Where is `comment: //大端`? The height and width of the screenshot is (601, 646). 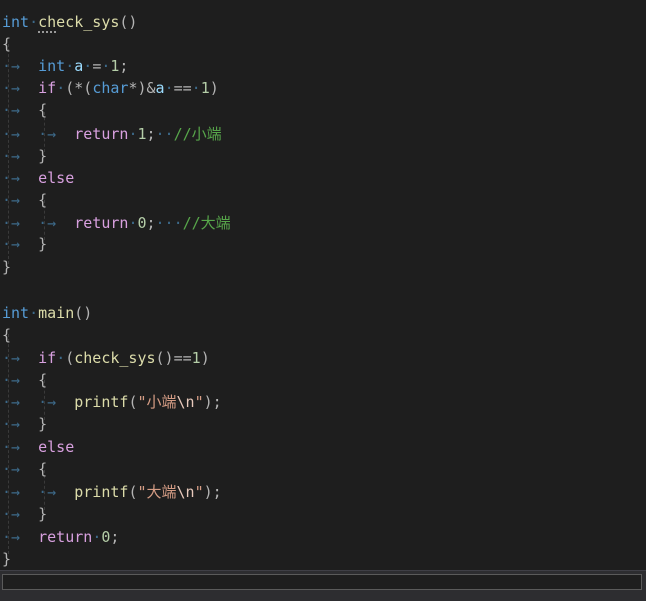
comment: //大端 is located at coordinates (206, 223).